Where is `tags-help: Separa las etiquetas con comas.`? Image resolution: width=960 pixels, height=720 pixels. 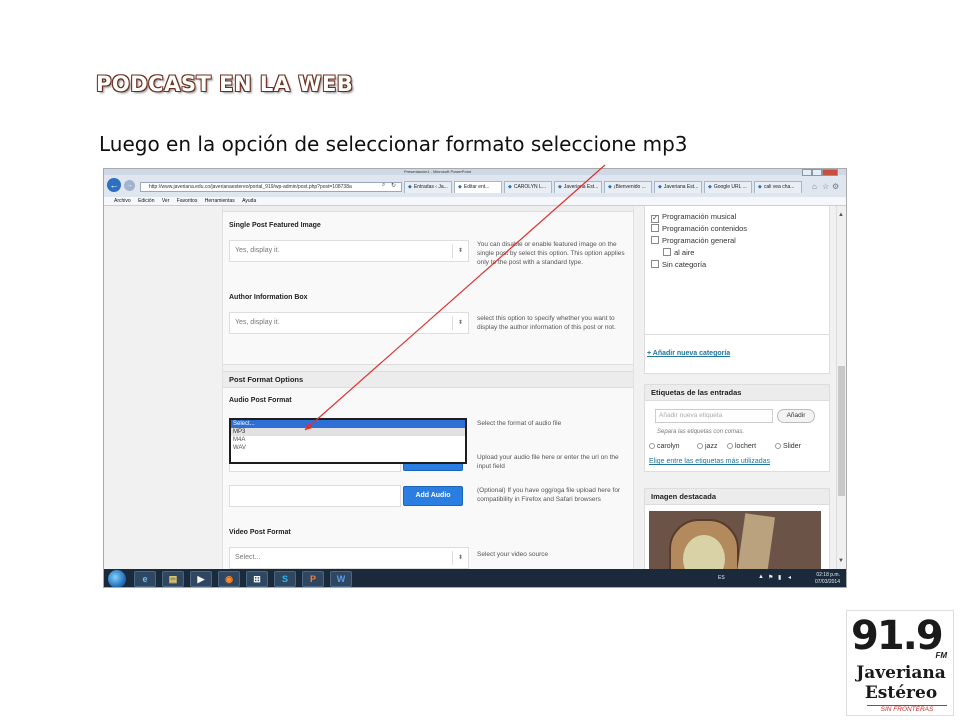
tags-help: Separa las etiquetas con comas. is located at coordinates (701, 432).